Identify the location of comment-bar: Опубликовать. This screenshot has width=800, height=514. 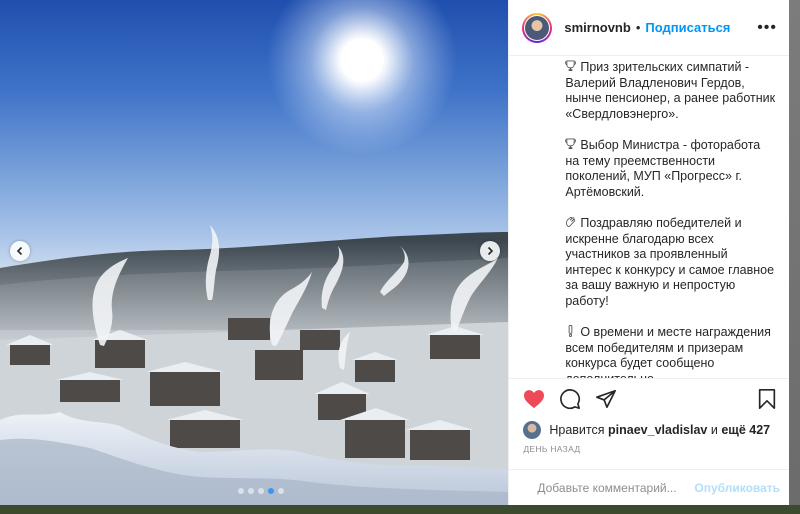
(649, 487).